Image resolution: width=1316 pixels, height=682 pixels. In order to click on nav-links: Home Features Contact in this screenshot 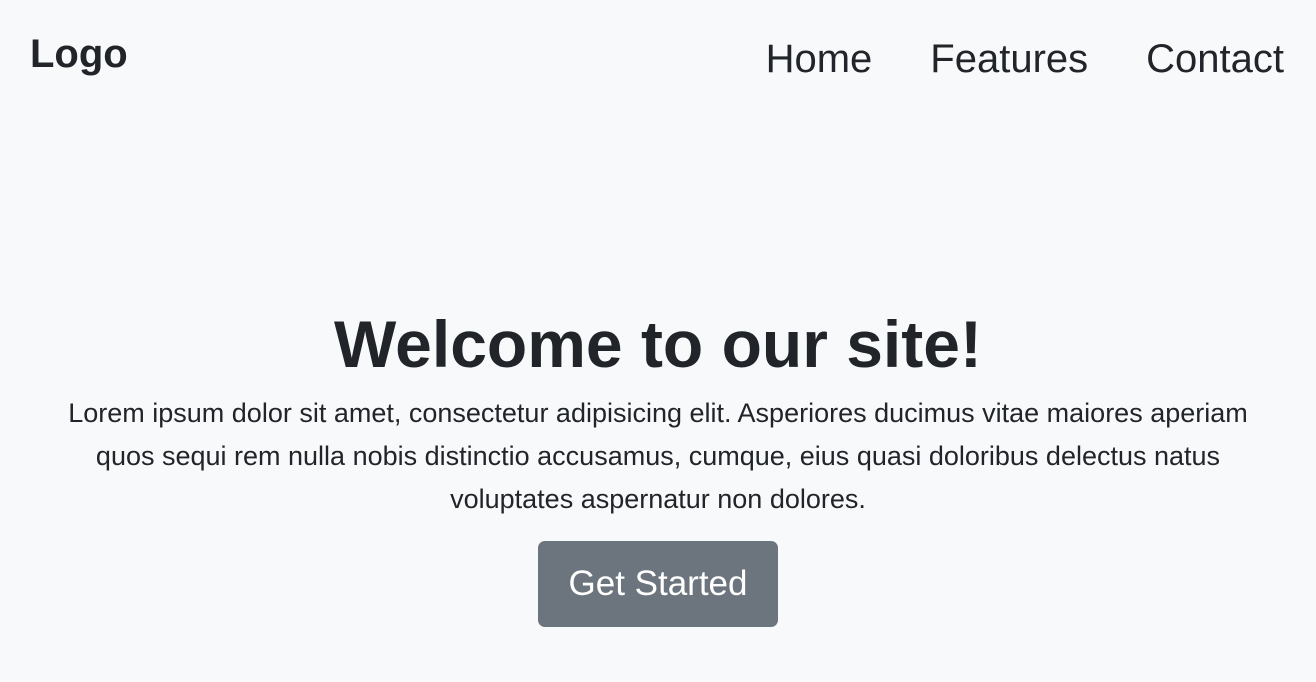, I will do `click(1025, 59)`.